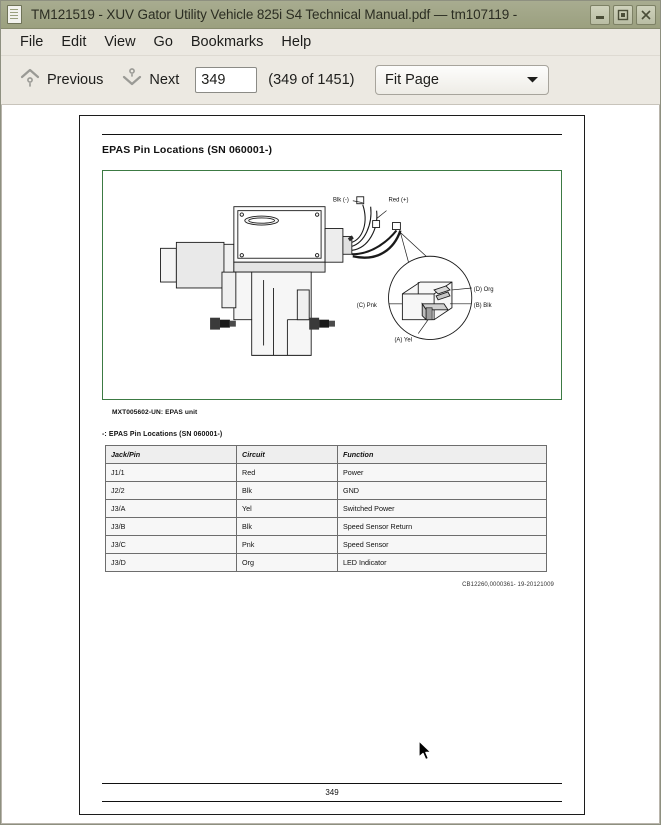  Describe the element at coordinates (287, 454) in the screenshot. I see `column-header-circuit: Circuit` at that location.